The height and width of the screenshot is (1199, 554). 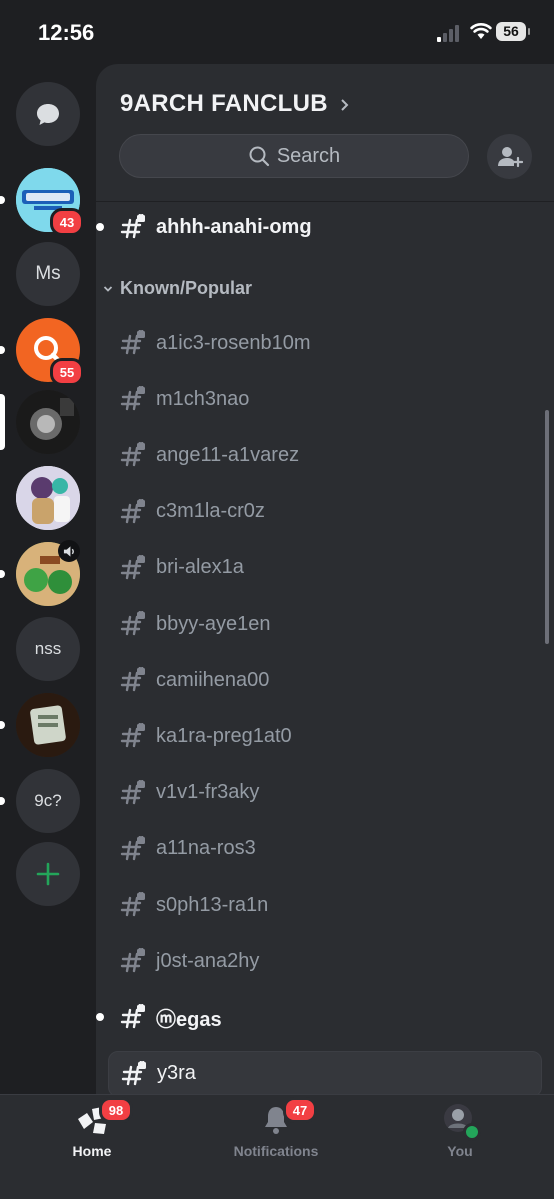 I want to click on channel-item: ka1ra-preg1at0, so click(x=325, y=736).